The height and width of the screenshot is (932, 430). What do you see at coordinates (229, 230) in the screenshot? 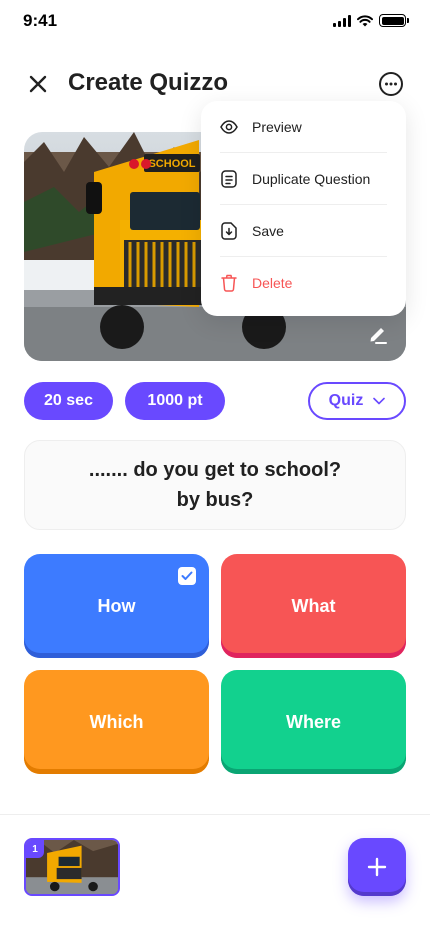
I see `save-icon` at bounding box center [229, 230].